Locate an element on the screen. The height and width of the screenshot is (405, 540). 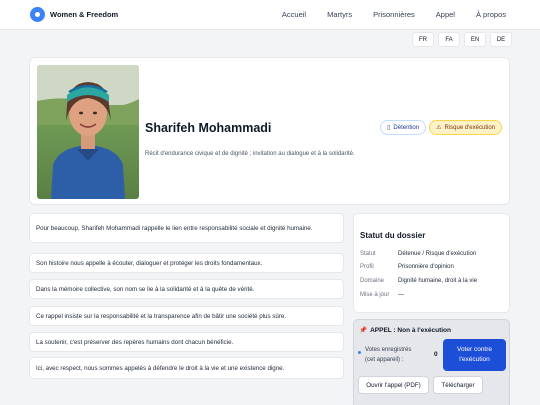
appeal-title: 📌 APPEL : Non à l'exécution is located at coordinates (405, 330).